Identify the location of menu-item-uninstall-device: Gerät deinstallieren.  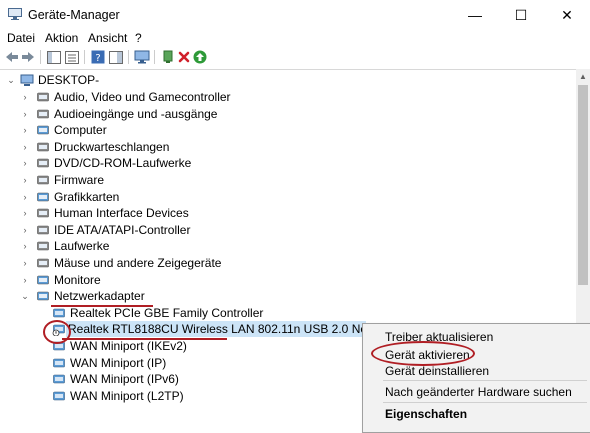
(437, 371).